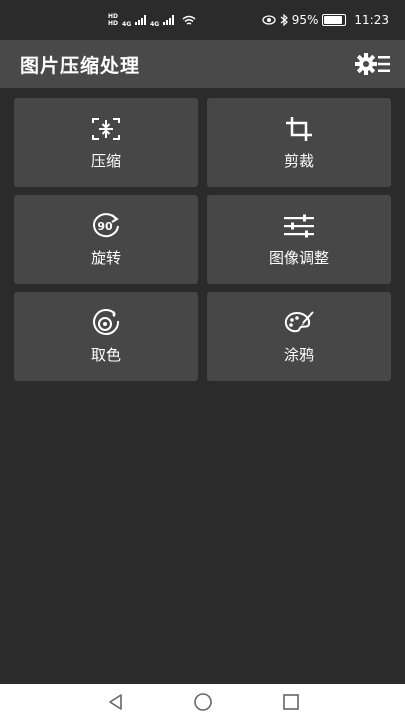 Image resolution: width=405 pixels, height=720 pixels. Describe the element at coordinates (106, 323) in the screenshot. I see `color-picker-icon` at that location.